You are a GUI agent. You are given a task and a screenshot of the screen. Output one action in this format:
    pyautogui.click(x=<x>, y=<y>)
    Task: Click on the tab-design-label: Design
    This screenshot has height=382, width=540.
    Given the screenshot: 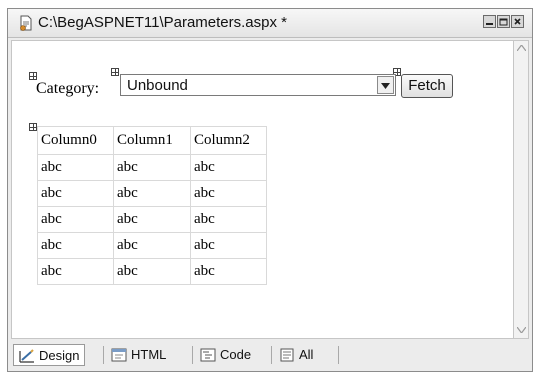 What is the action you would take?
    pyautogui.click(x=59, y=355)
    